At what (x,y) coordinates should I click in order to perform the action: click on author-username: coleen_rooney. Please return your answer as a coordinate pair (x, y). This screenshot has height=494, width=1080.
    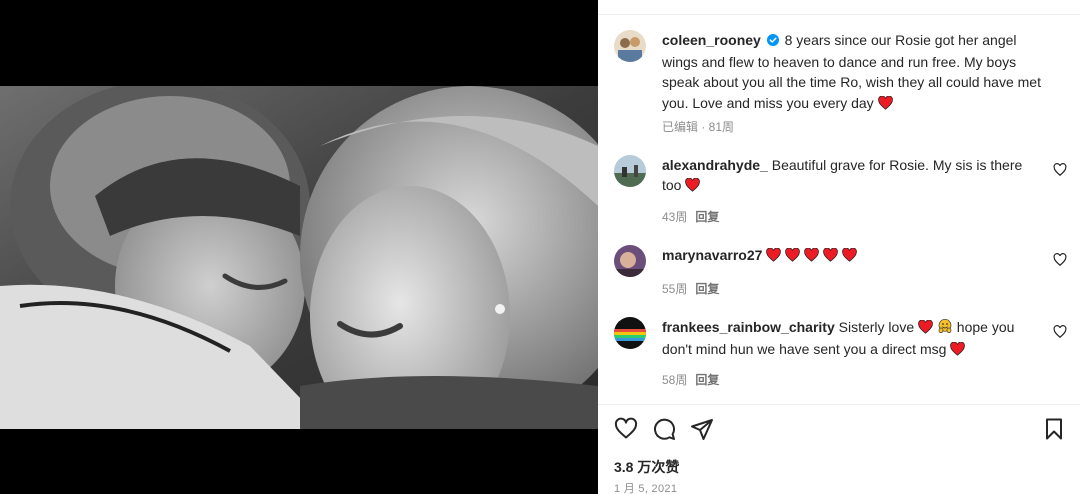
    Looking at the image, I should click on (711, 40).